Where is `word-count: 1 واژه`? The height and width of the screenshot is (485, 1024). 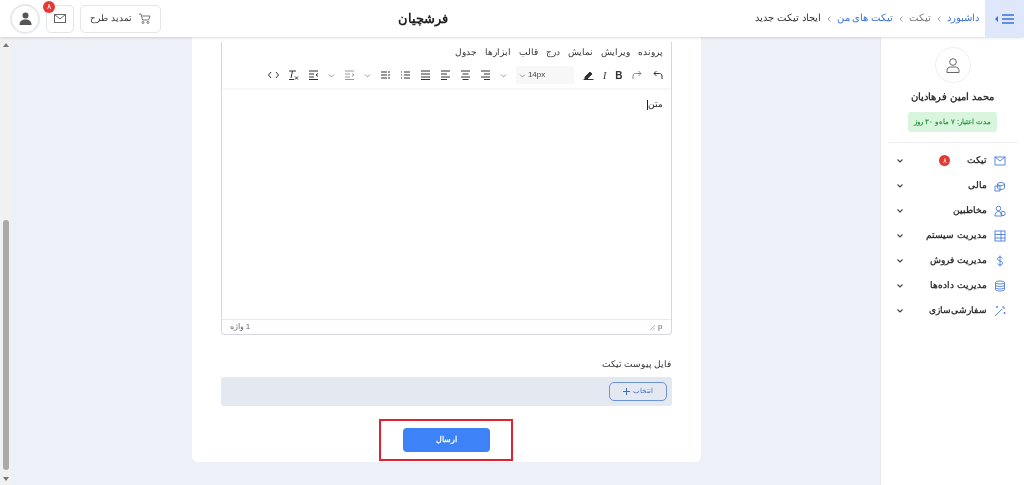 word-count: 1 واژه is located at coordinates (240, 327).